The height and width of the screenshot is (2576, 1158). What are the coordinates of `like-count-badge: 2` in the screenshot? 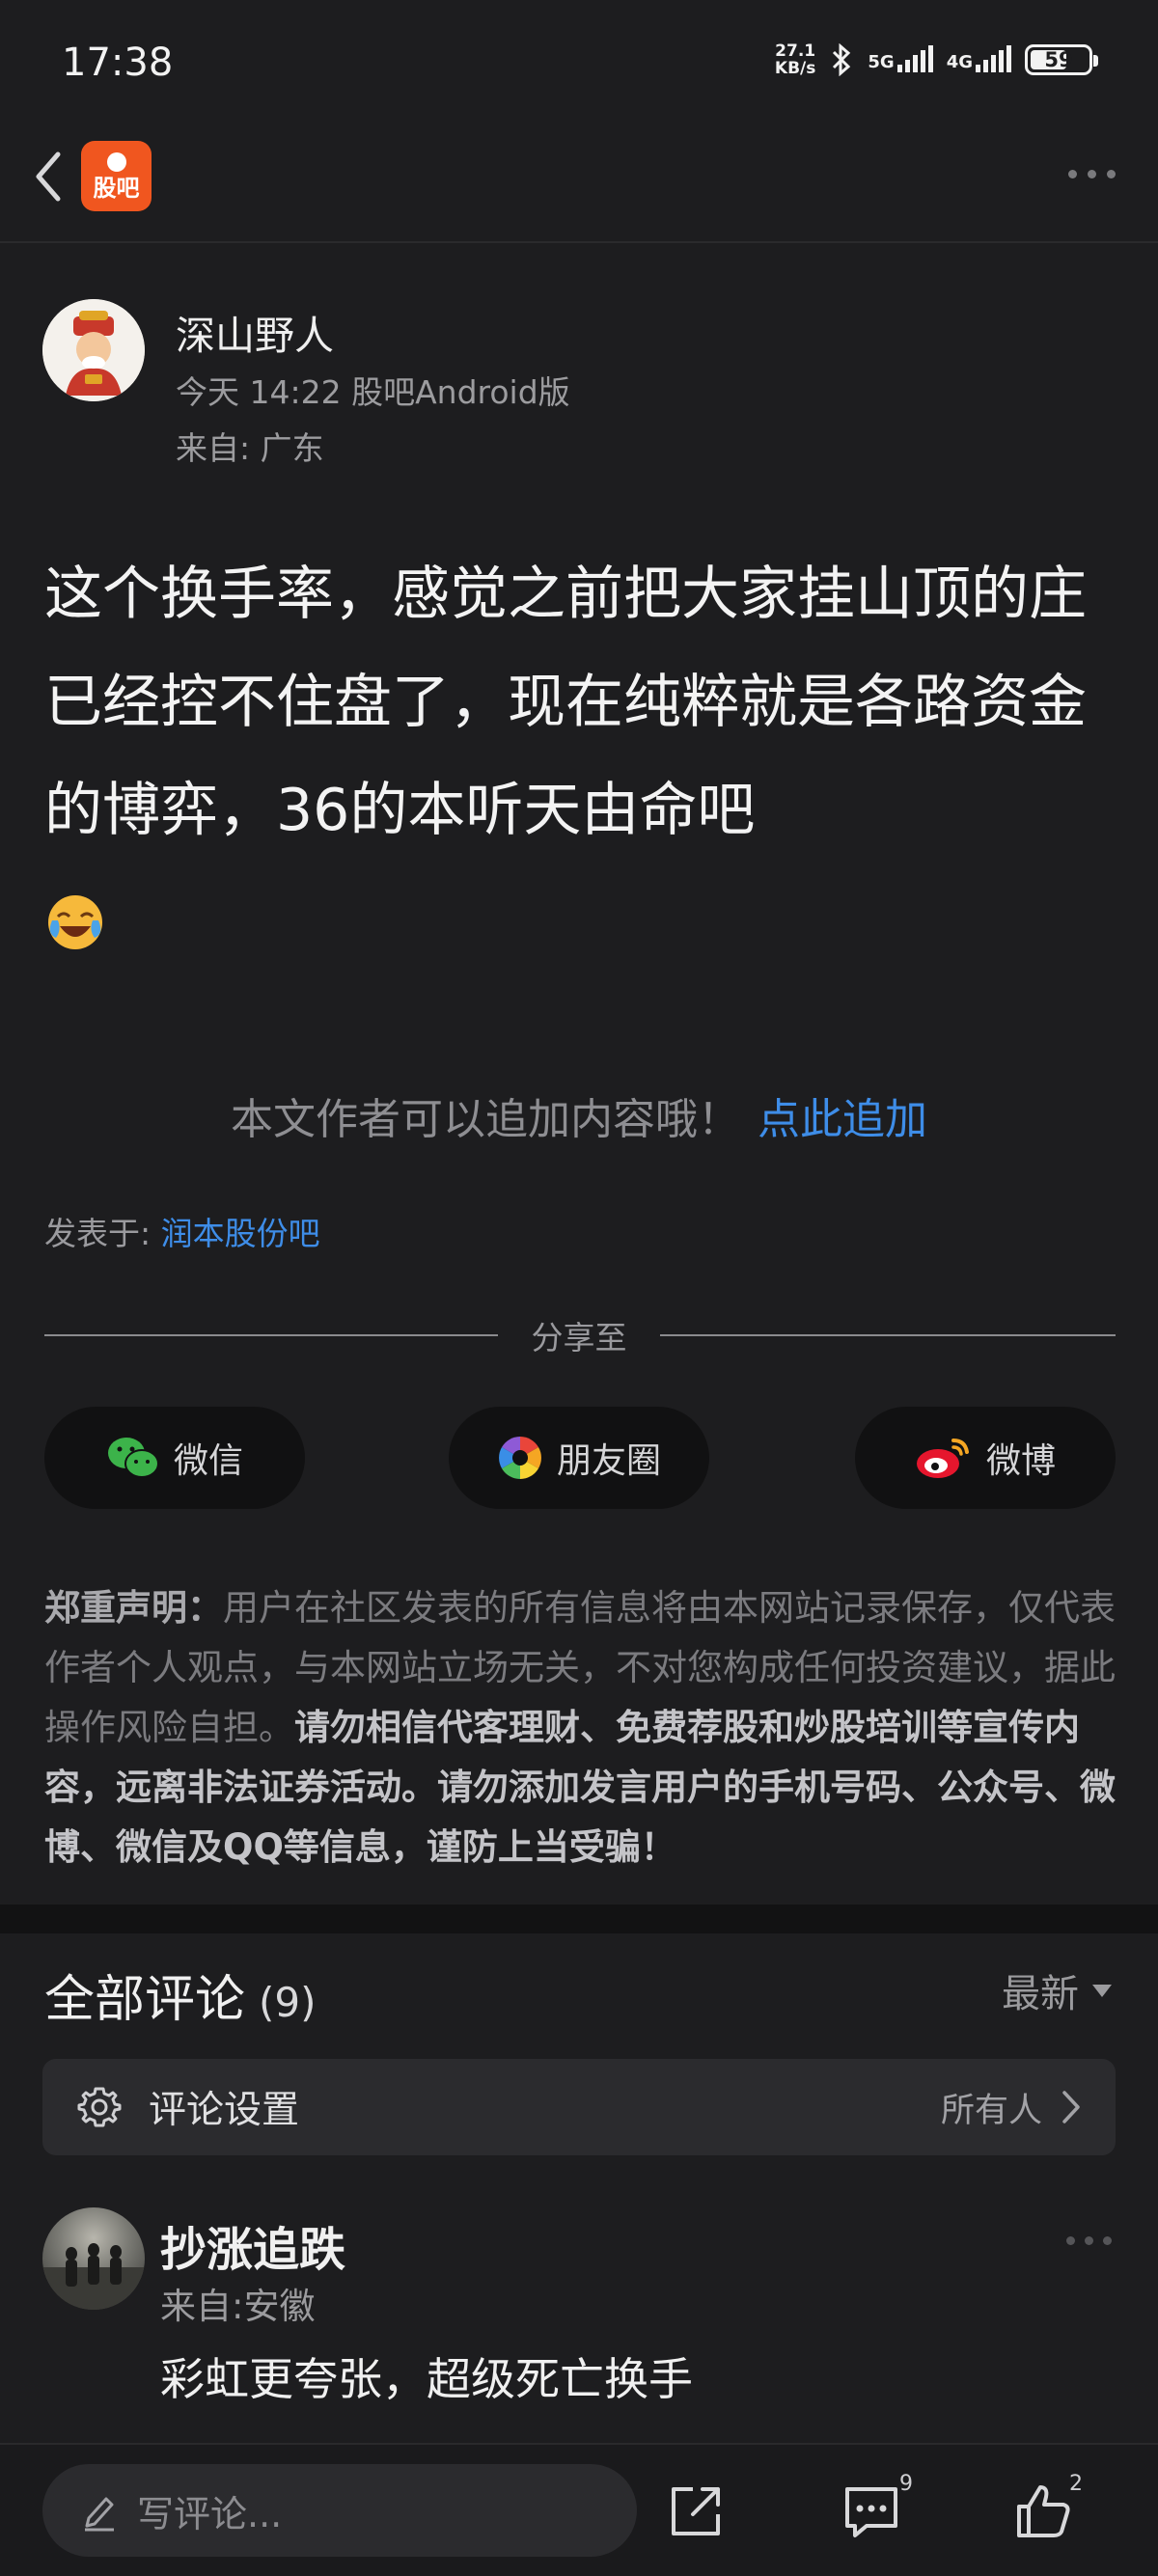 It's located at (1076, 2484).